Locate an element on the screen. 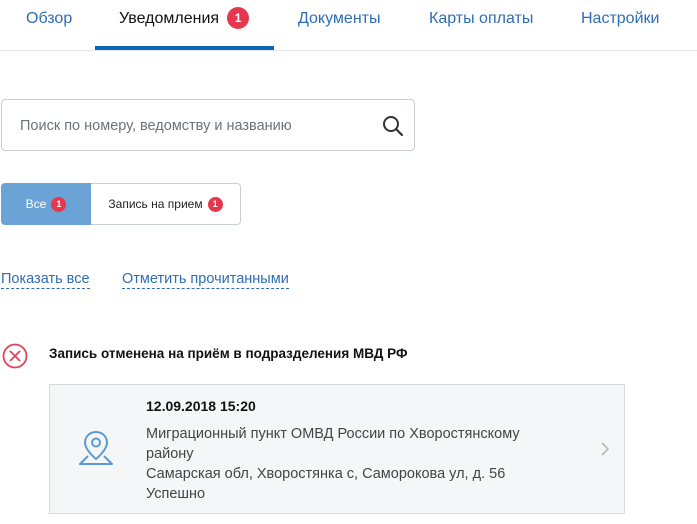  place-name-line2: району is located at coordinates (170, 454).